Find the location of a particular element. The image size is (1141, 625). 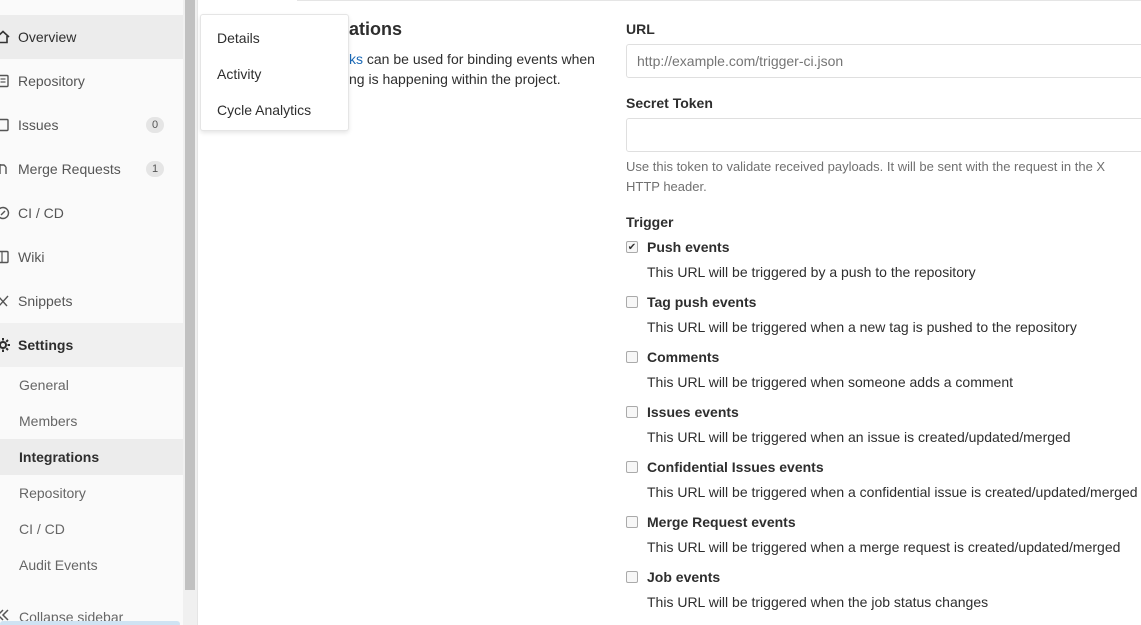

checkmark-icon: ✔ is located at coordinates (632, 247).